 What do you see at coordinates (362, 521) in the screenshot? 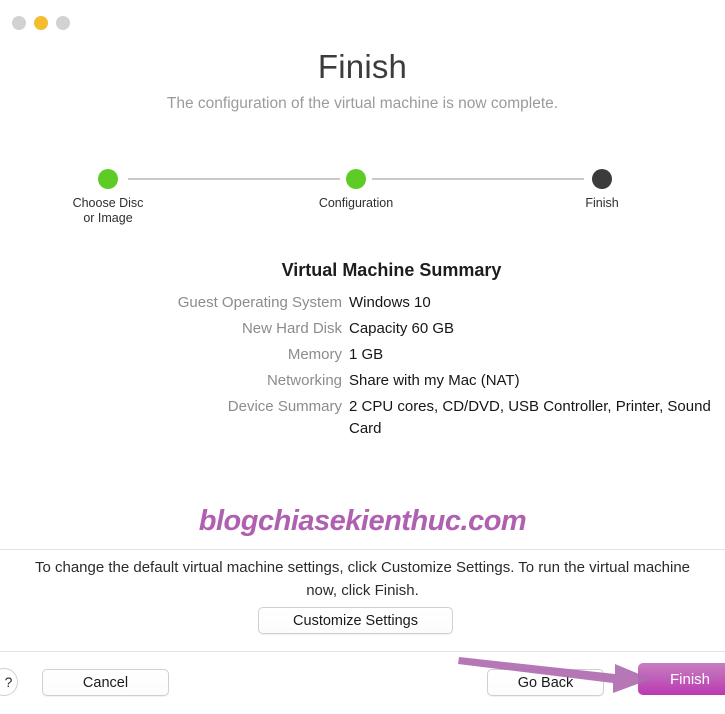
I see `site-watermark: blogchiasekienthuc.com` at bounding box center [362, 521].